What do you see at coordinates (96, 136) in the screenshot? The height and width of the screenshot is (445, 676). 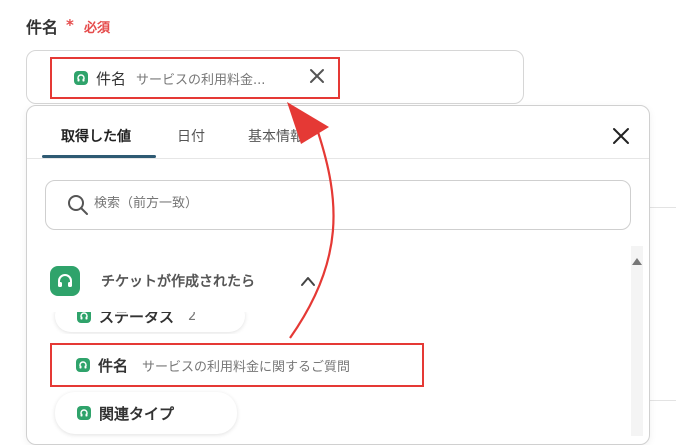 I see `tab-retrieved-values: 取得した値` at bounding box center [96, 136].